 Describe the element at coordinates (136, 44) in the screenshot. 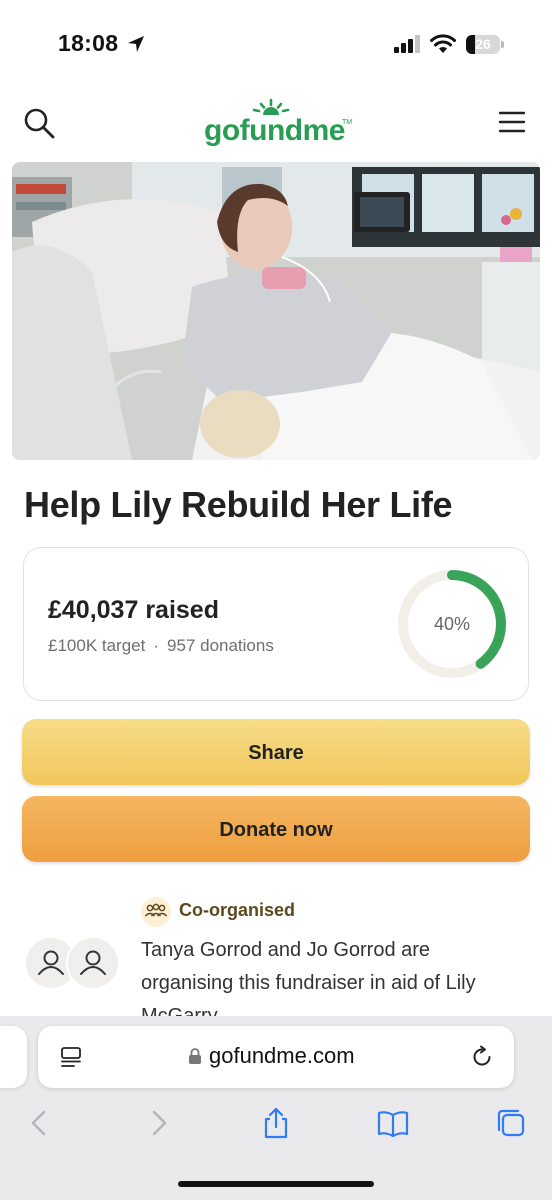

I see `location-arrow-icon` at that location.